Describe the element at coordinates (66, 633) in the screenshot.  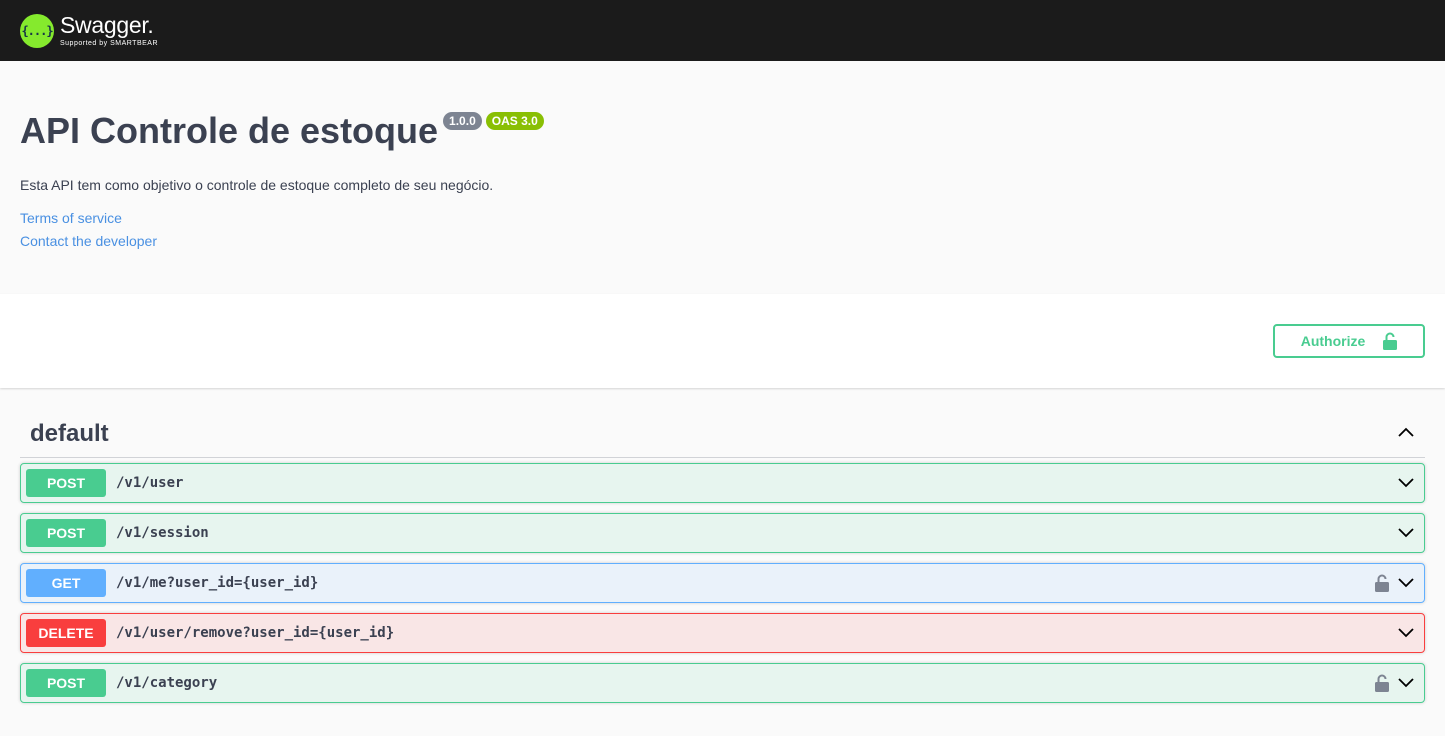
I see `method-badge: DELETE` at that location.